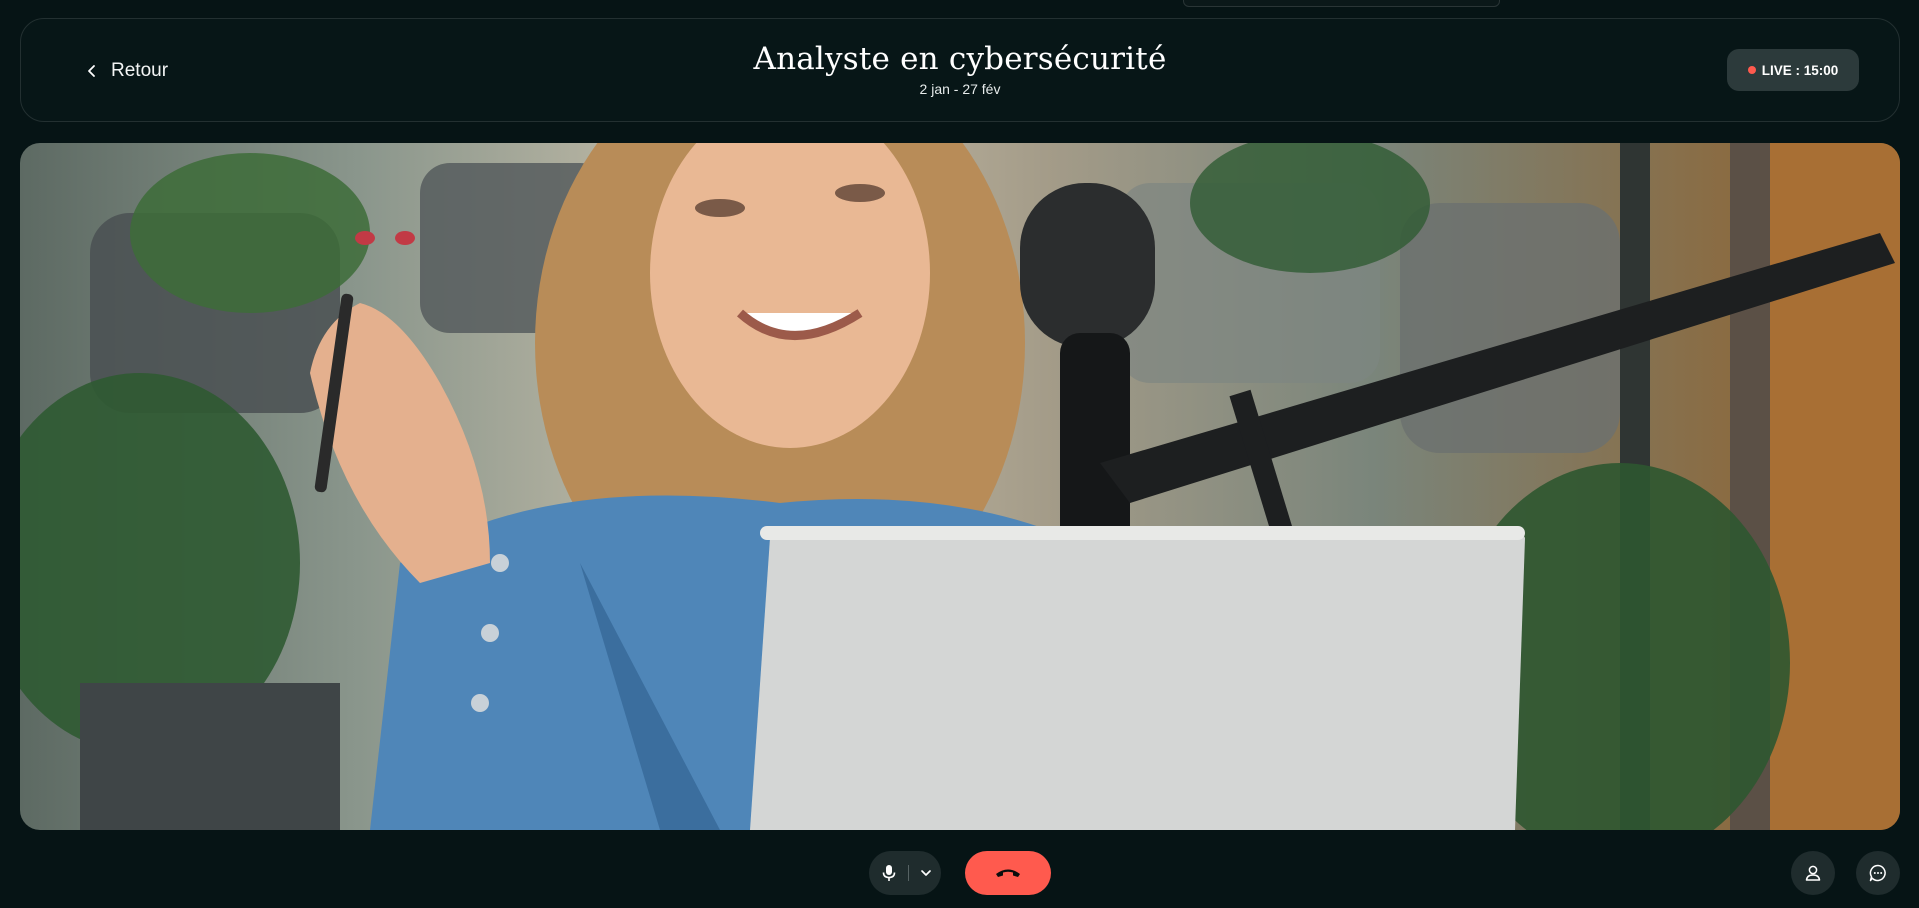 Image resolution: width=1919 pixels, height=908 pixels. I want to click on live-dot-icon, so click(1751, 70).